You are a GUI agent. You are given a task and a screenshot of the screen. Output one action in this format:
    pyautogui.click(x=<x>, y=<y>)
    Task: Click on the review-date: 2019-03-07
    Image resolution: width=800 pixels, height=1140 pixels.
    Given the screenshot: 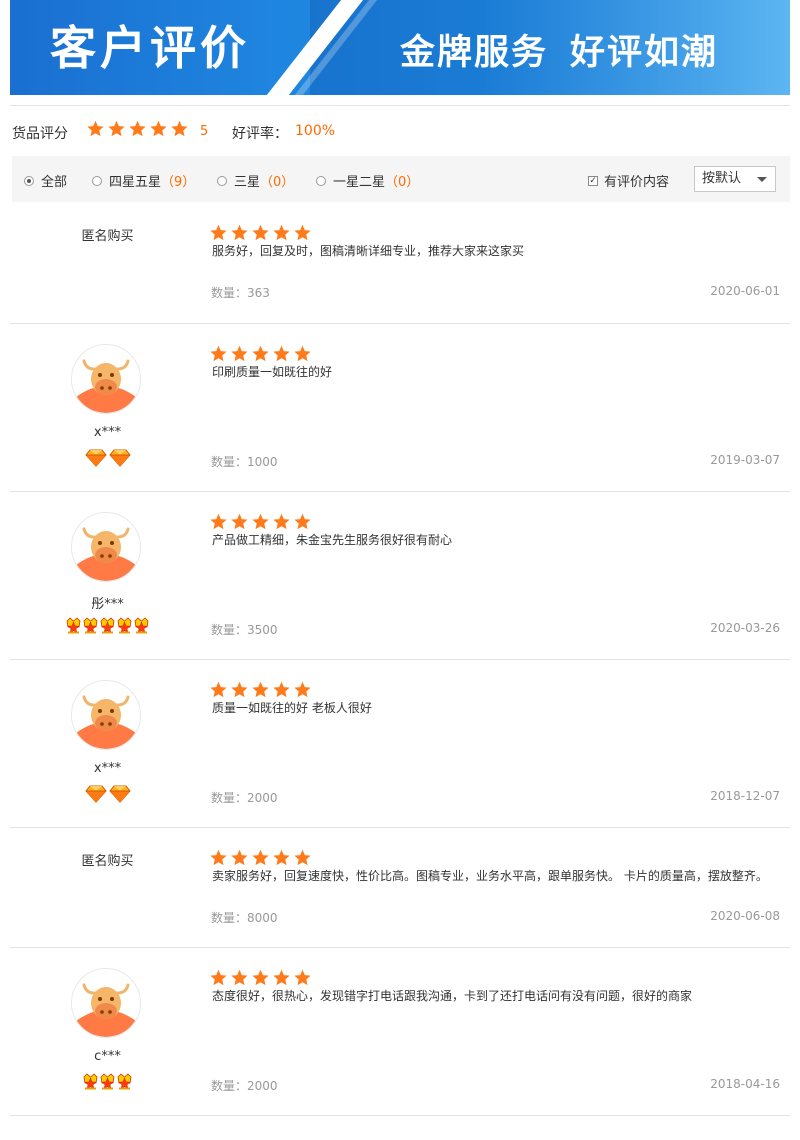 What is the action you would take?
    pyautogui.click(x=745, y=460)
    